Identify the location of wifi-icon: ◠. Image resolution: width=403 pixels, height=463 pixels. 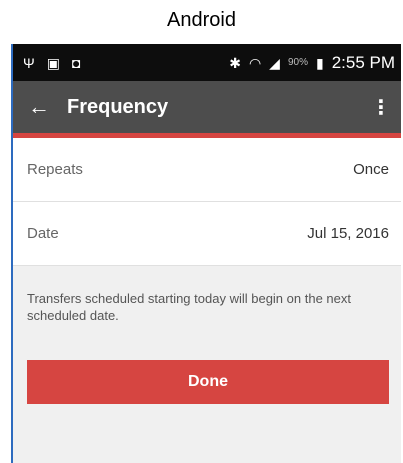
(255, 62).